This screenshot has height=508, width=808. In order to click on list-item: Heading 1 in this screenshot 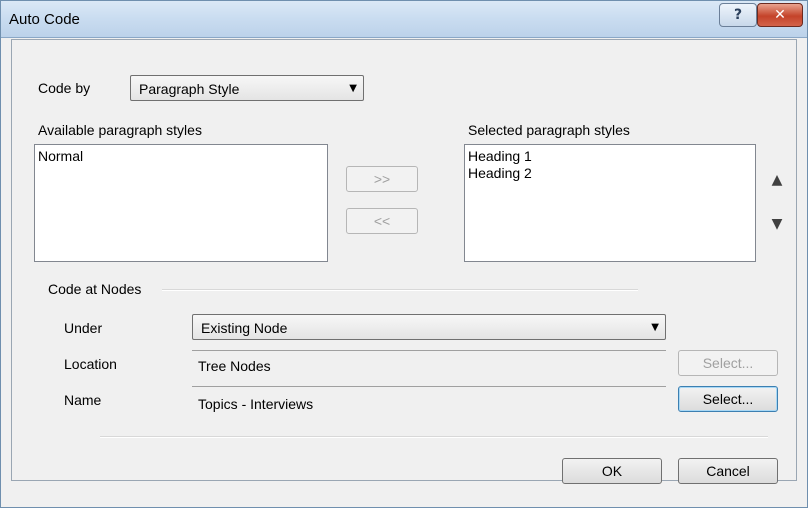, I will do `click(500, 156)`.